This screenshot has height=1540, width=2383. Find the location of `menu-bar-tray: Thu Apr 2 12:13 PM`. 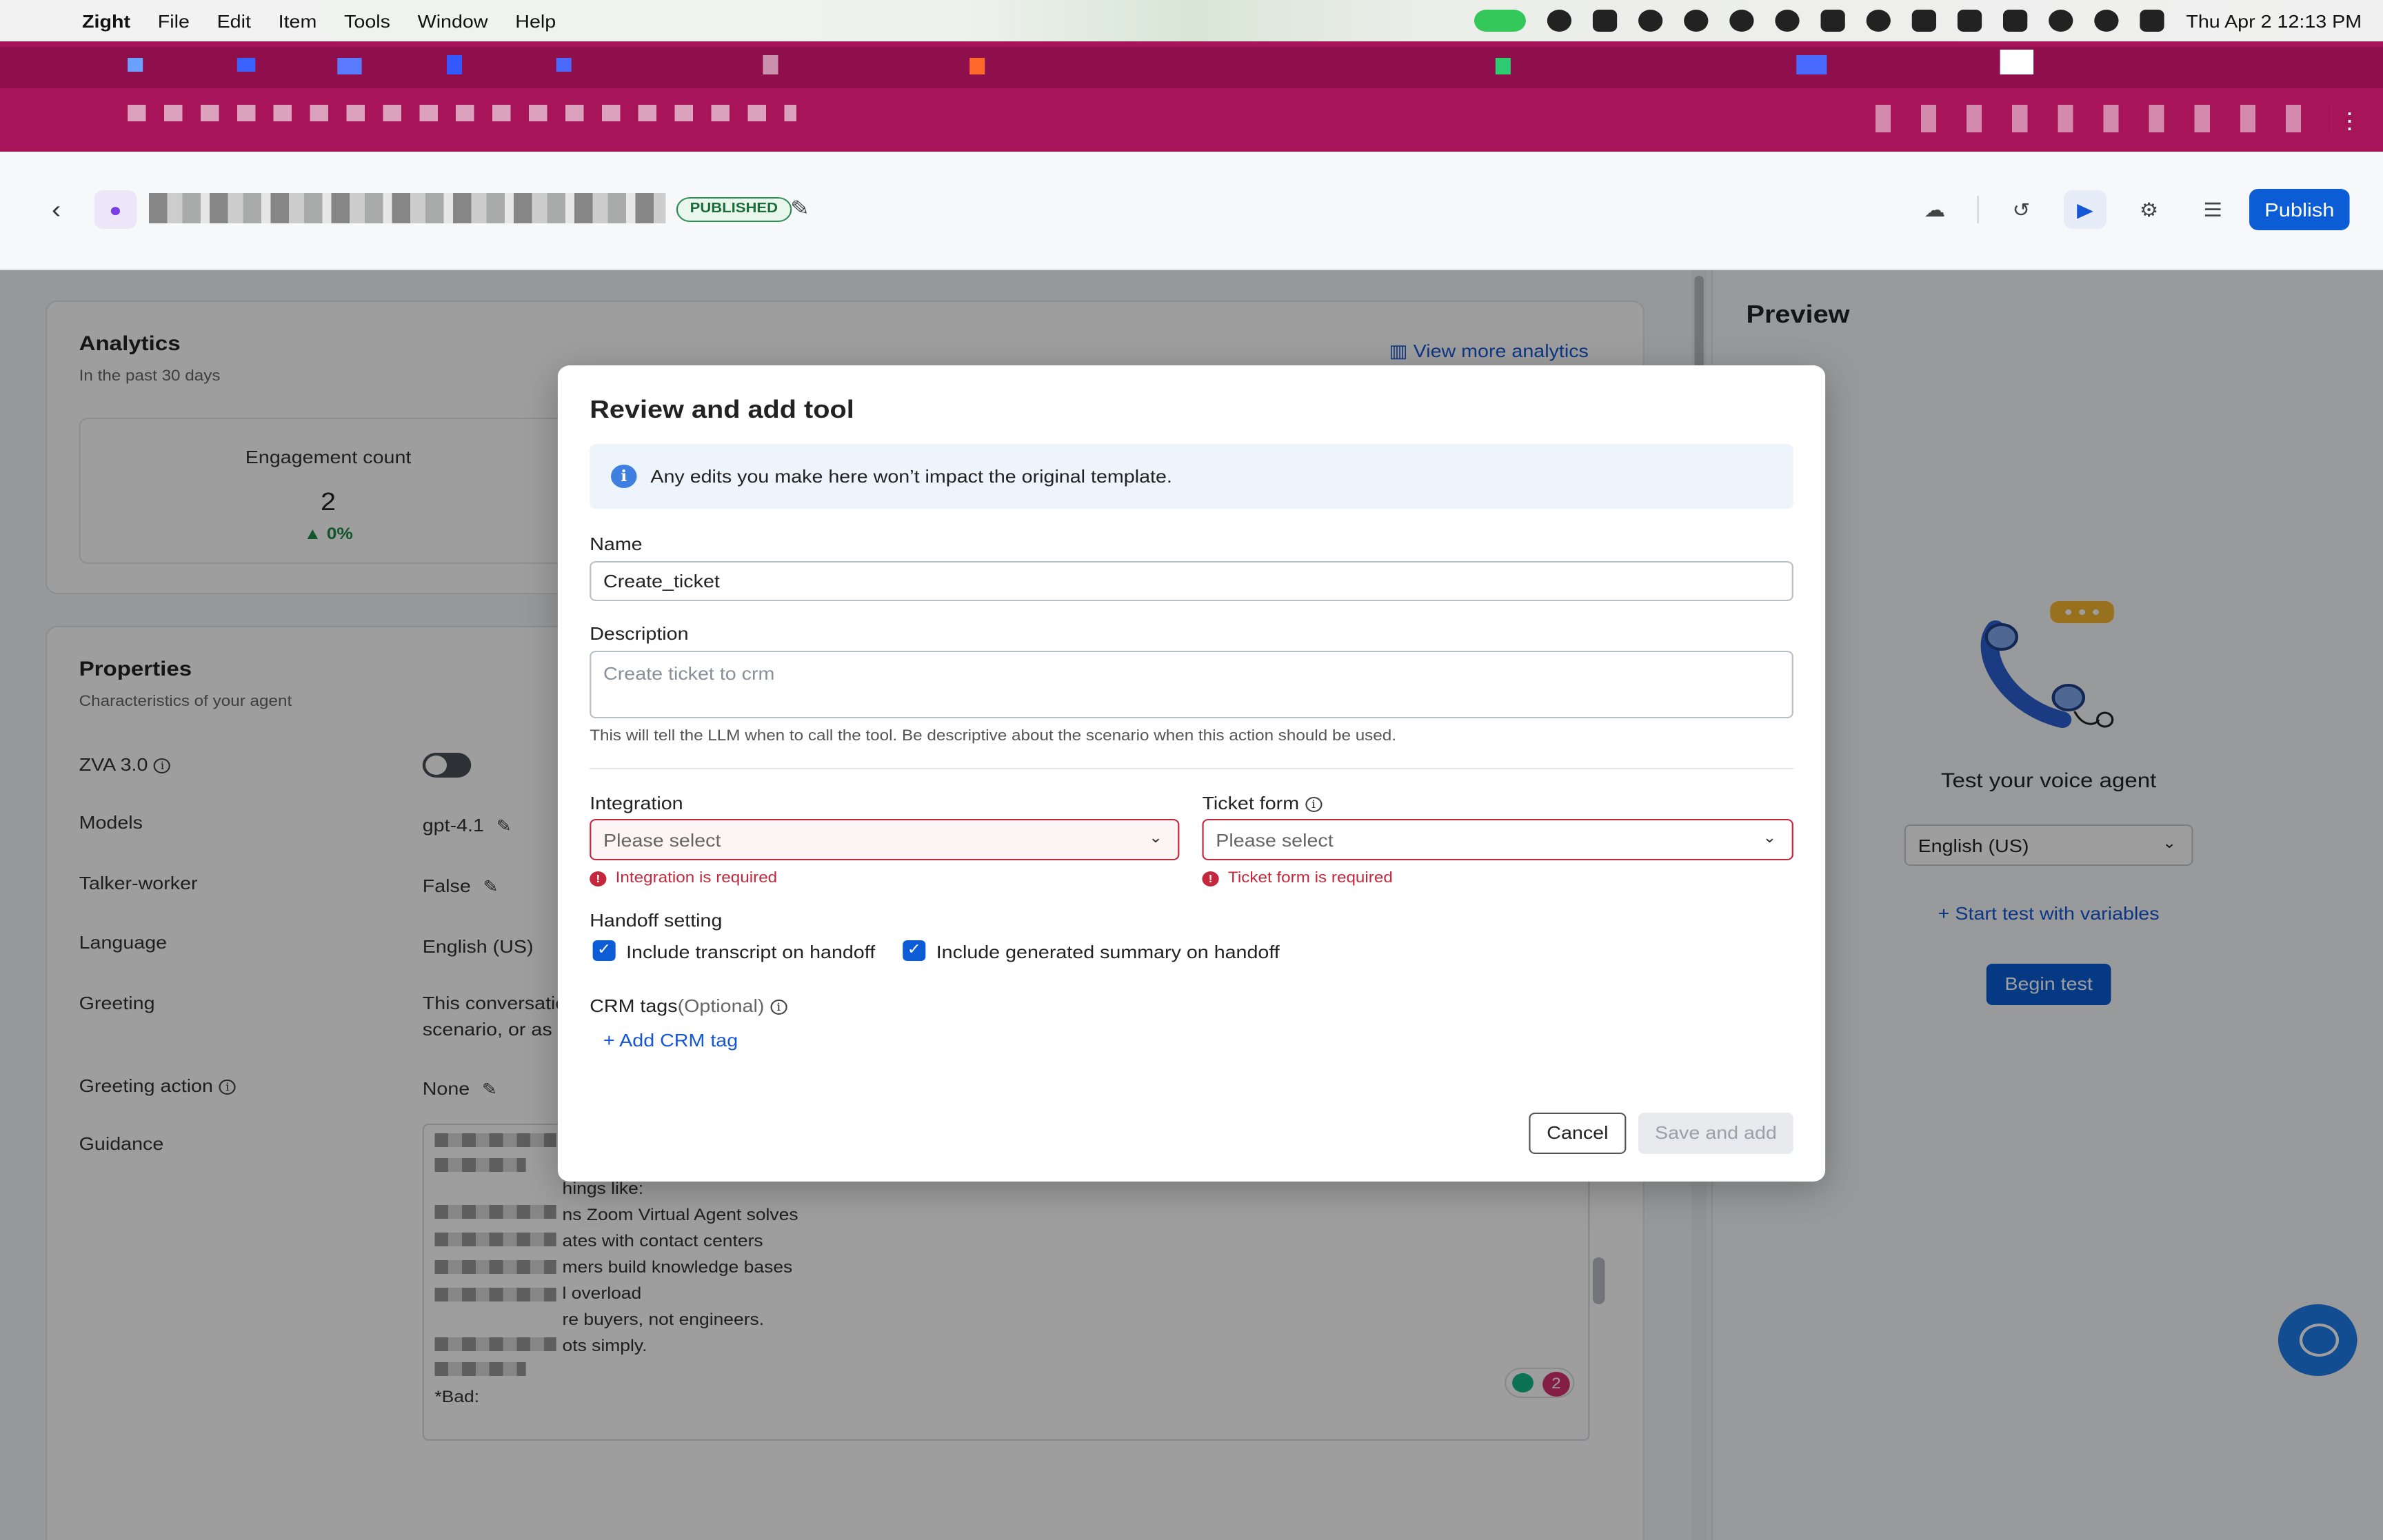

menu-bar-tray: Thu Apr 2 12:13 PM is located at coordinates (1918, 21).